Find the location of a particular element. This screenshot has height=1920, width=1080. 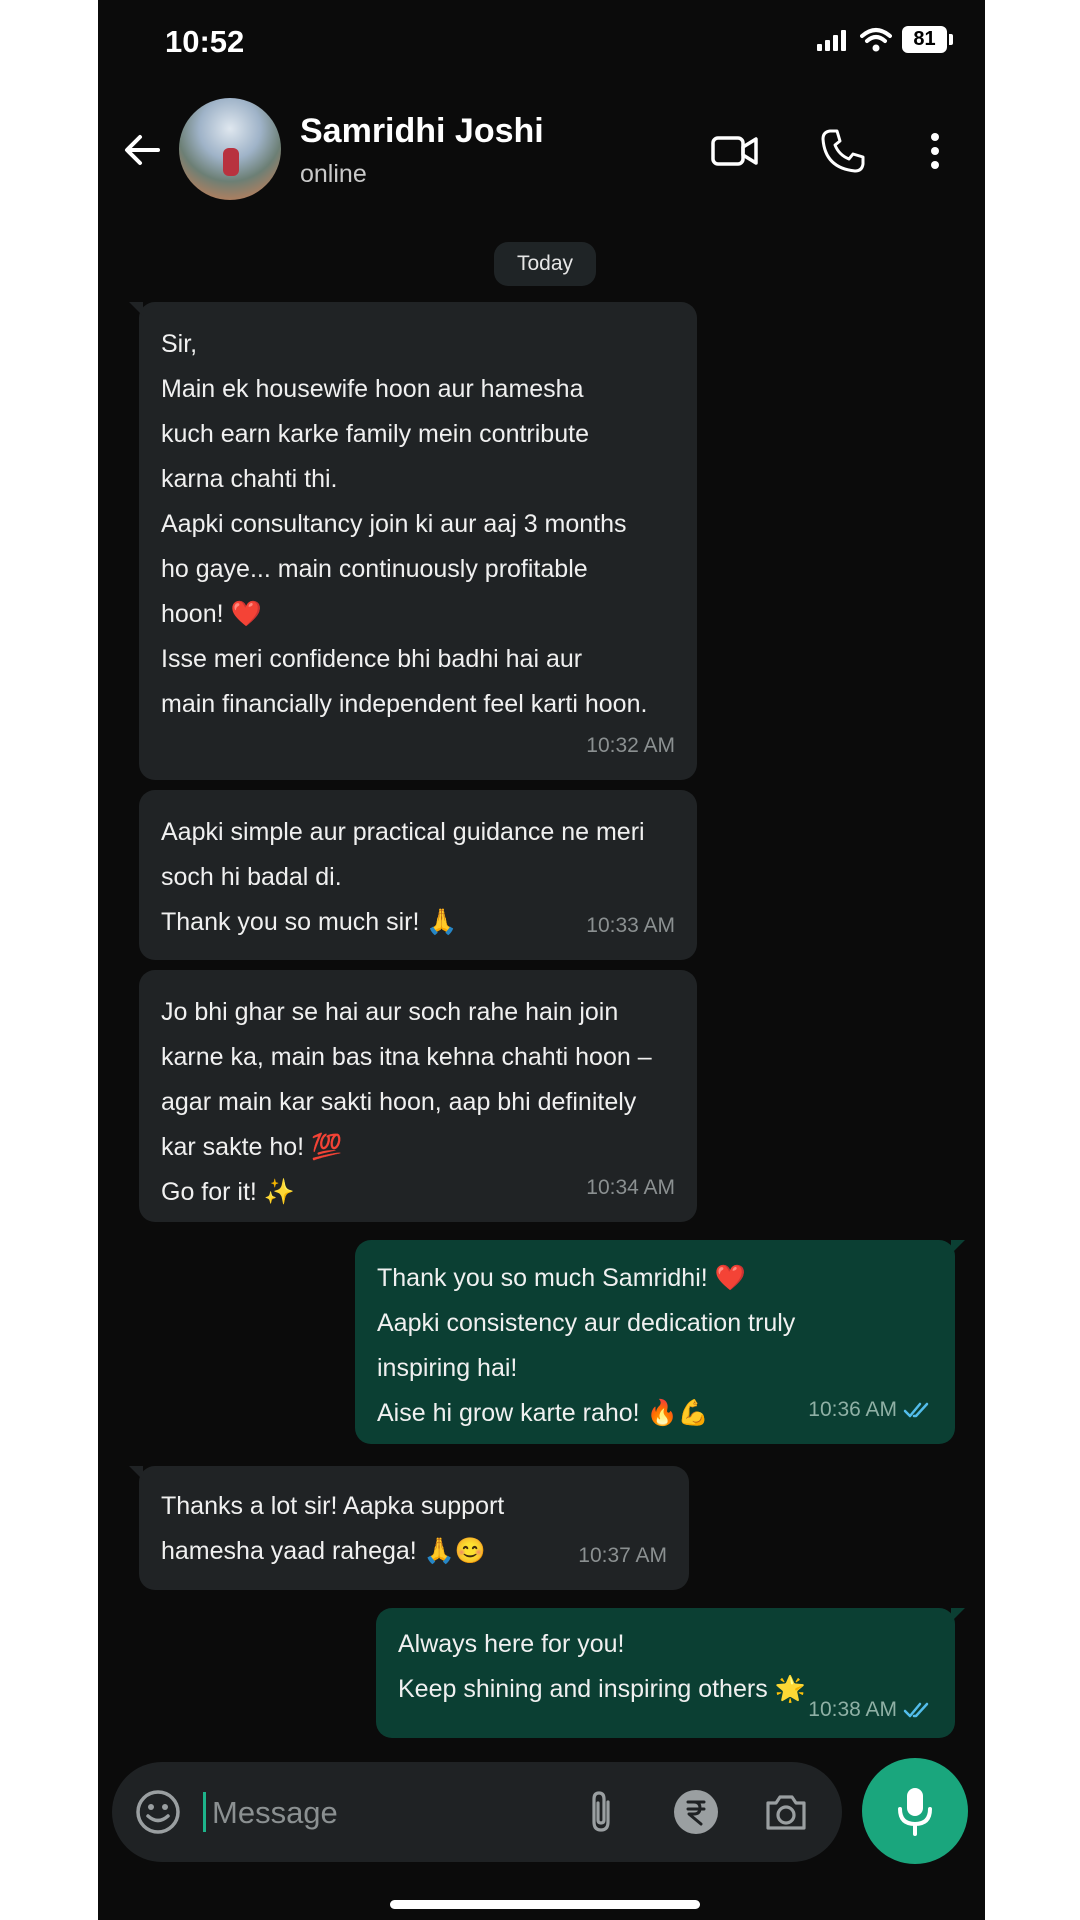

date-chip: Today is located at coordinates (545, 264).